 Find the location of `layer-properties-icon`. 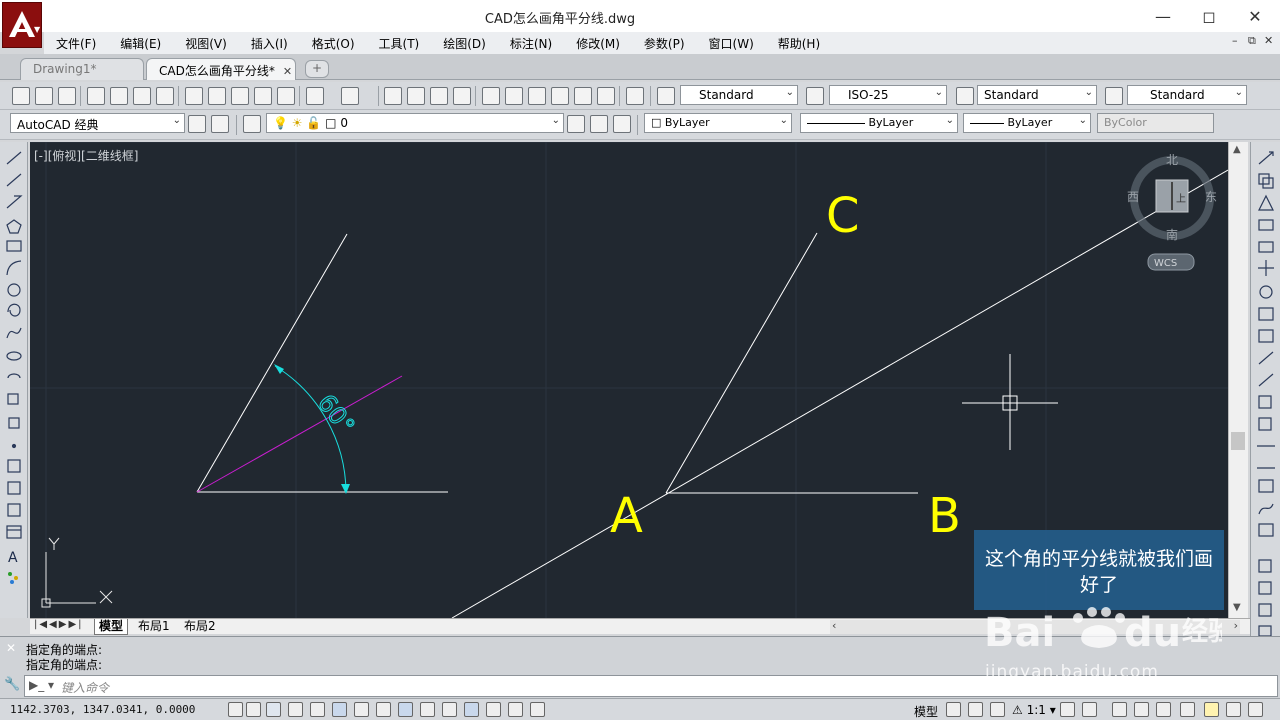

layer-properties-icon is located at coordinates (252, 124).